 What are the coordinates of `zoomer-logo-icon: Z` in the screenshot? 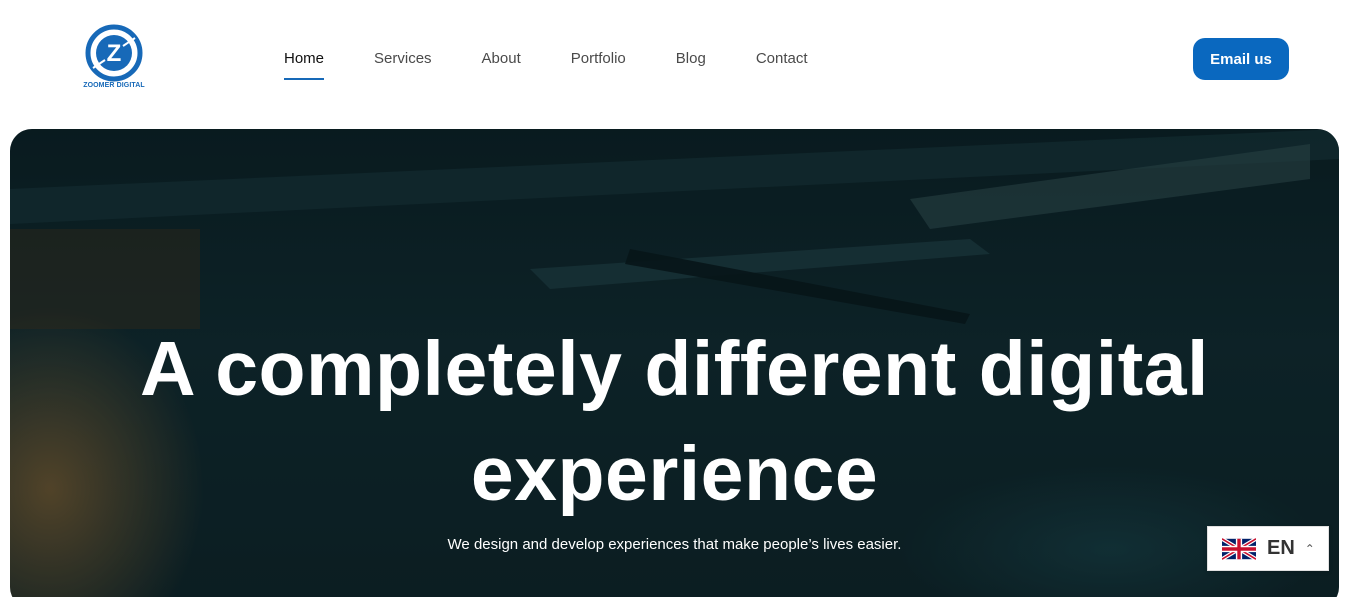 It's located at (114, 53).